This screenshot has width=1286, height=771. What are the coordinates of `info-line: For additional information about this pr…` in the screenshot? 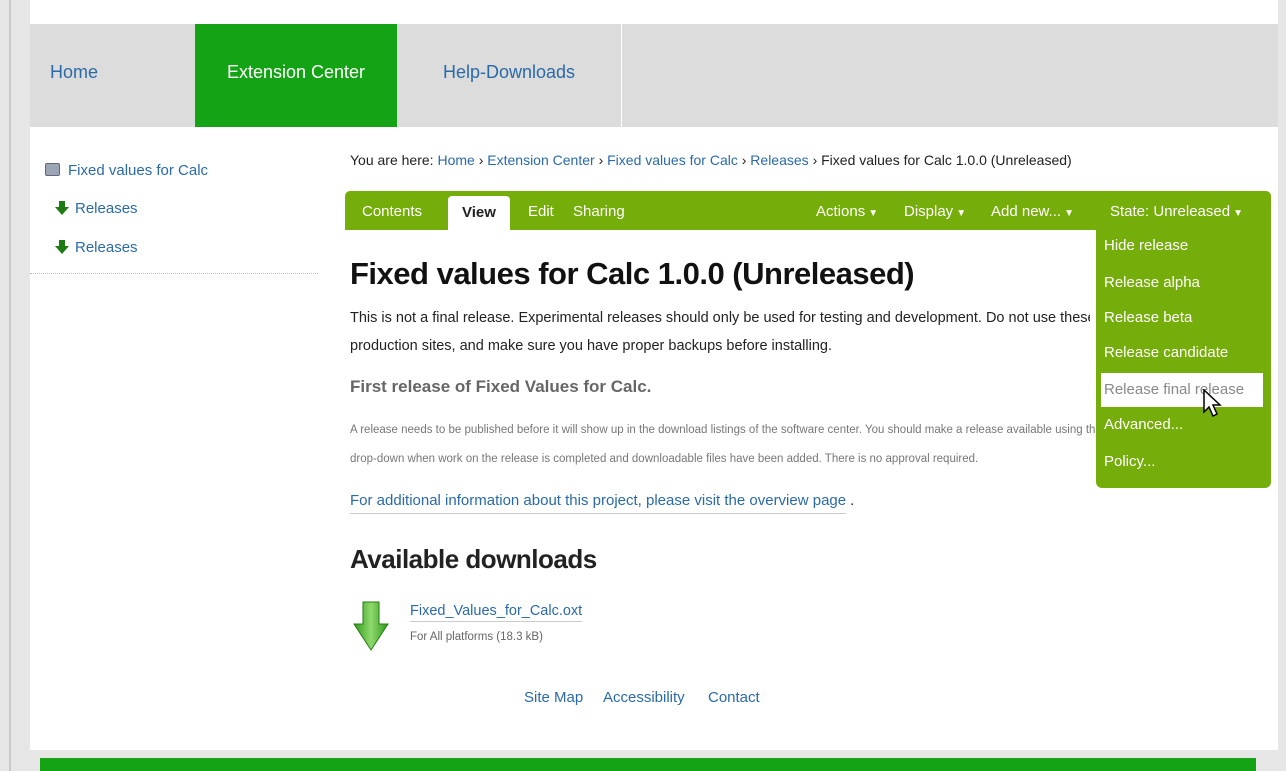 It's located at (602, 503).